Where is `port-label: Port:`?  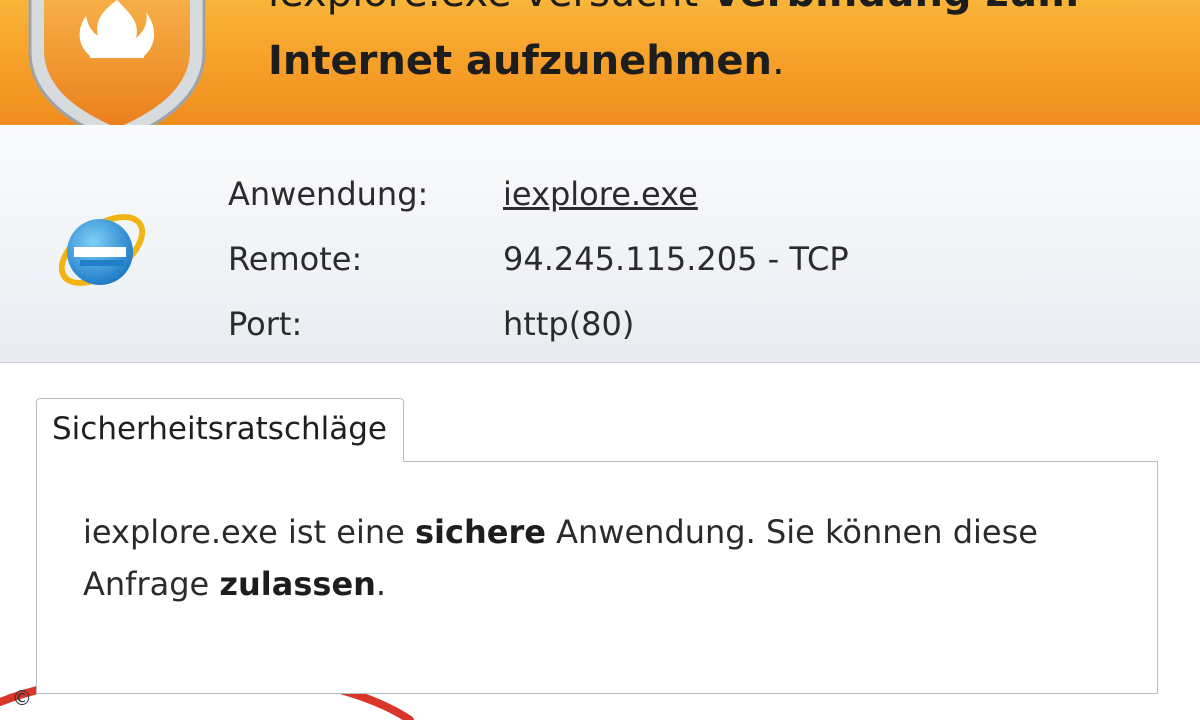
port-label: Port: is located at coordinates (265, 324).